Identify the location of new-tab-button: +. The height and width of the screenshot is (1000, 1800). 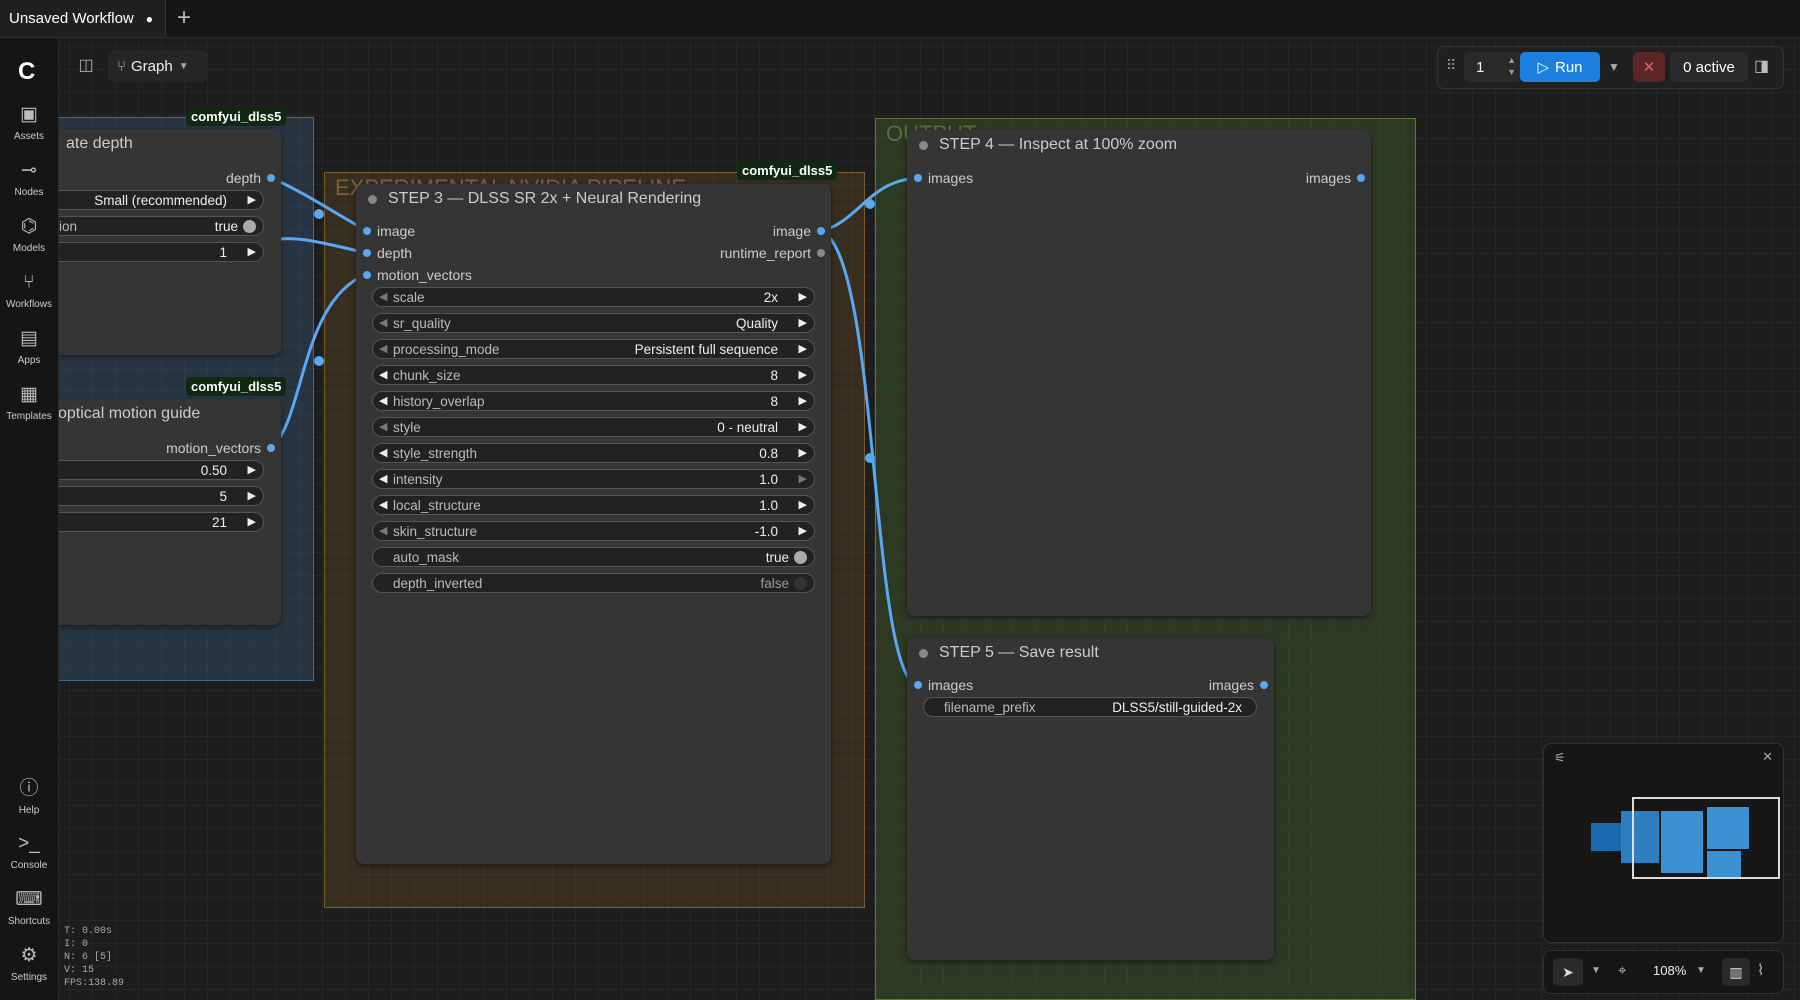
(184, 18).